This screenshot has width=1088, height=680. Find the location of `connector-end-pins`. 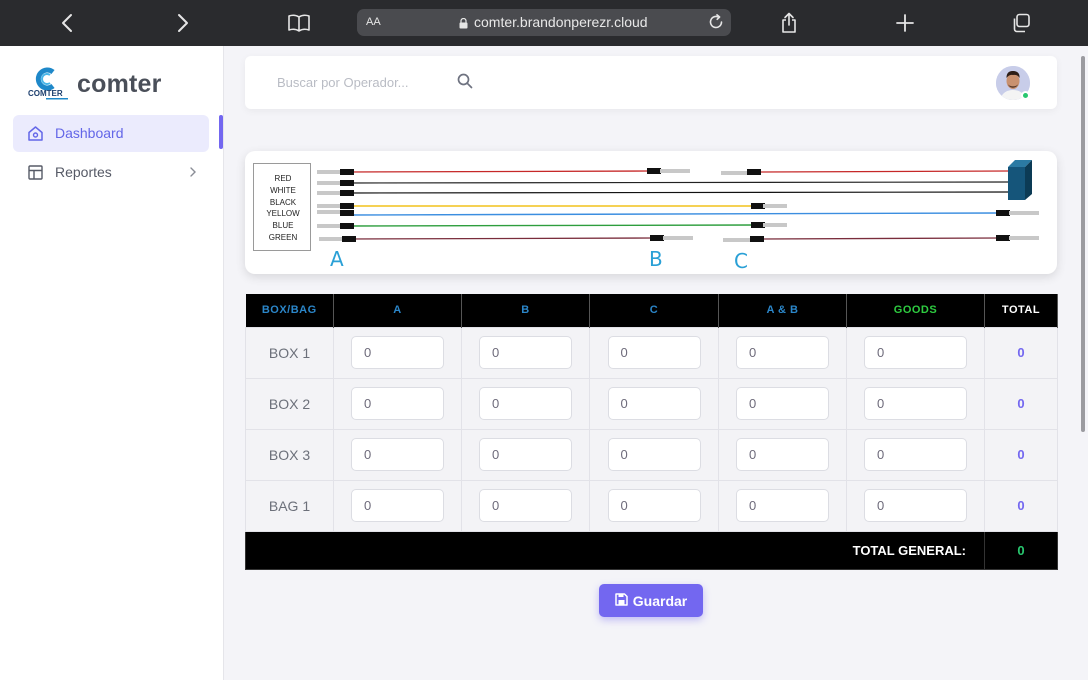

connector-end-pins is located at coordinates (1017, 225).